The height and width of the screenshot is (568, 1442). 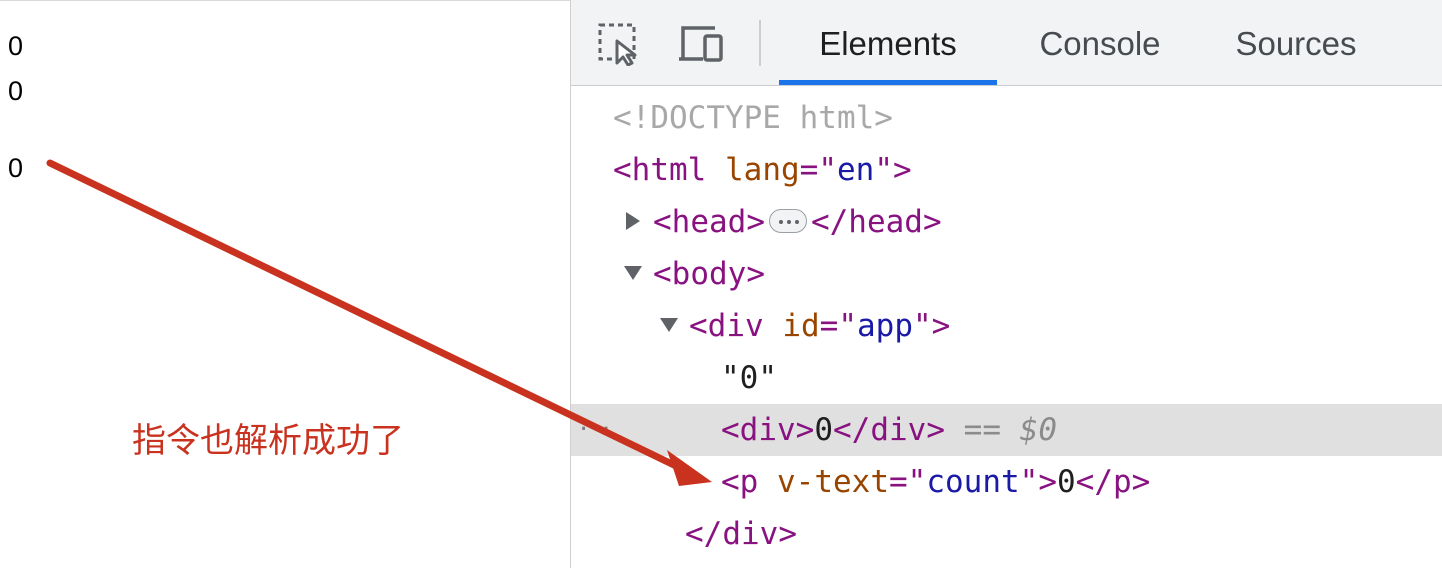 What do you see at coordinates (1006, 43) in the screenshot?
I see `devtools-toolbar: Elements Console Sources` at bounding box center [1006, 43].